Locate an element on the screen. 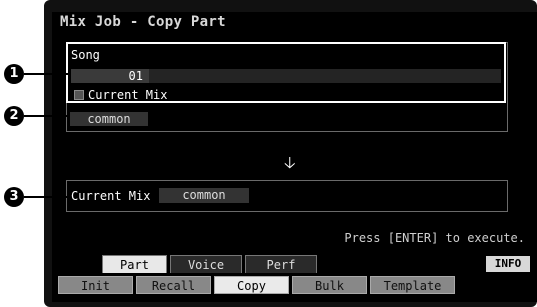 Image resolution: width=537 pixels, height=307 pixels. tab-perf: Perf is located at coordinates (281, 264).